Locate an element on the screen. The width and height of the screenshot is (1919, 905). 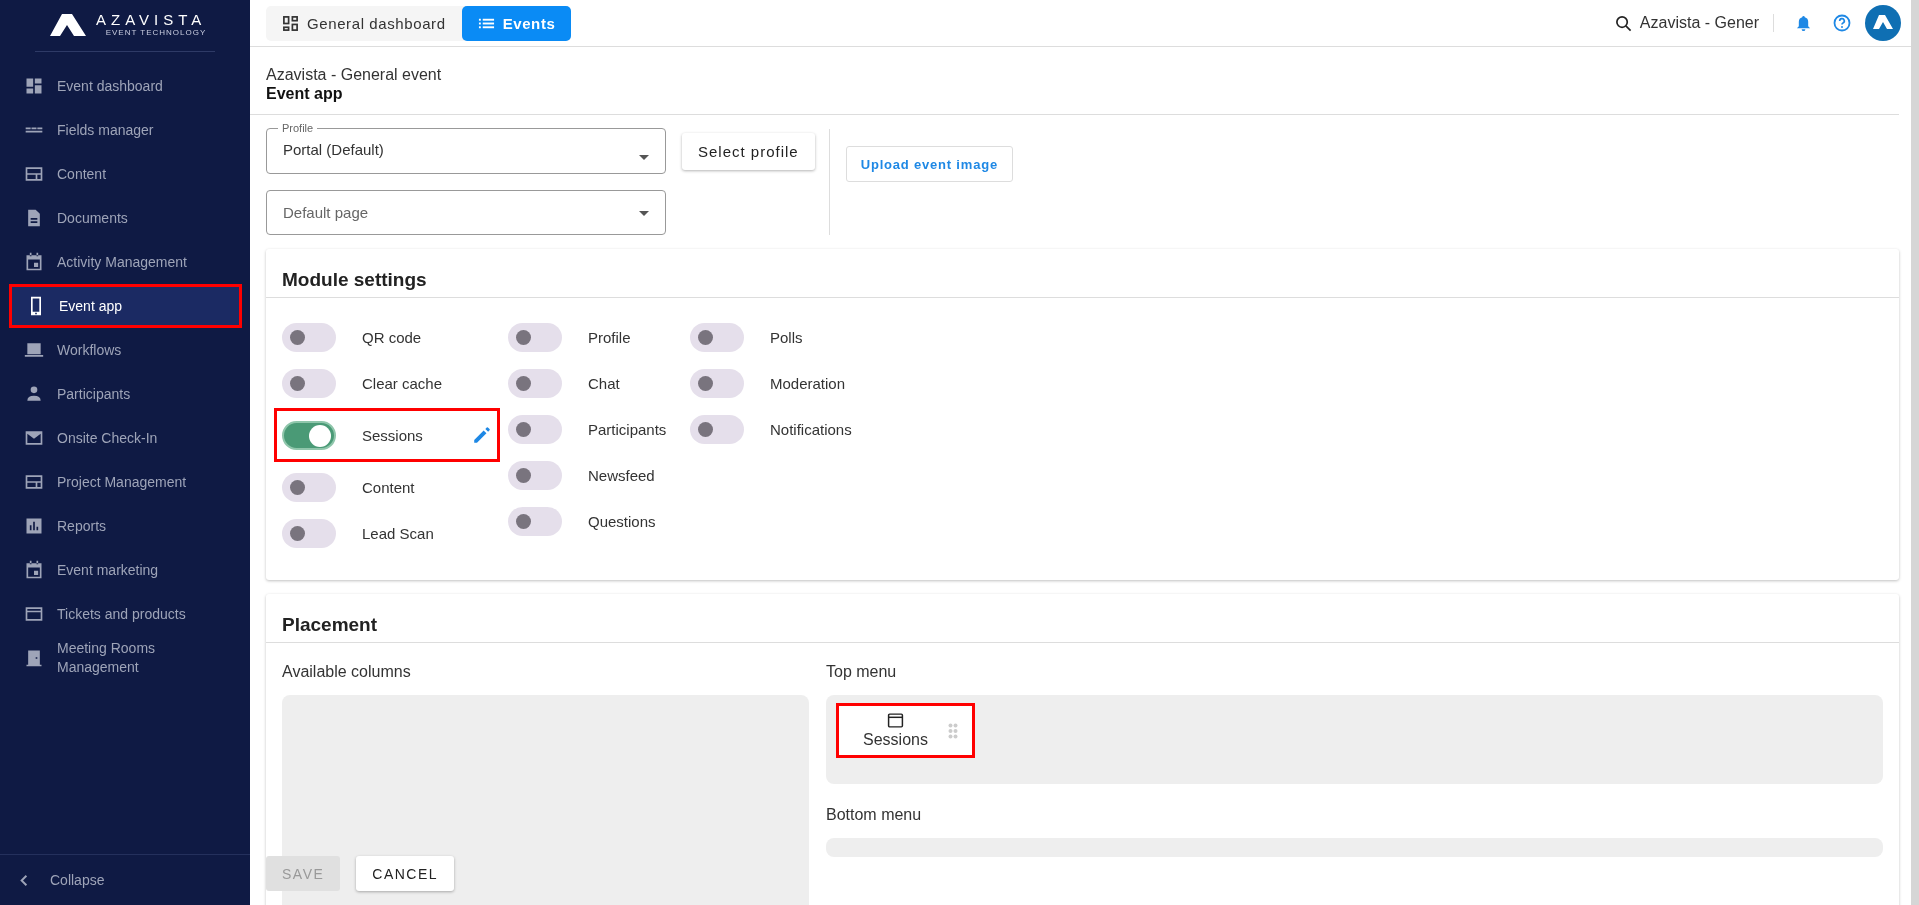
person-icon is located at coordinates (34, 394).